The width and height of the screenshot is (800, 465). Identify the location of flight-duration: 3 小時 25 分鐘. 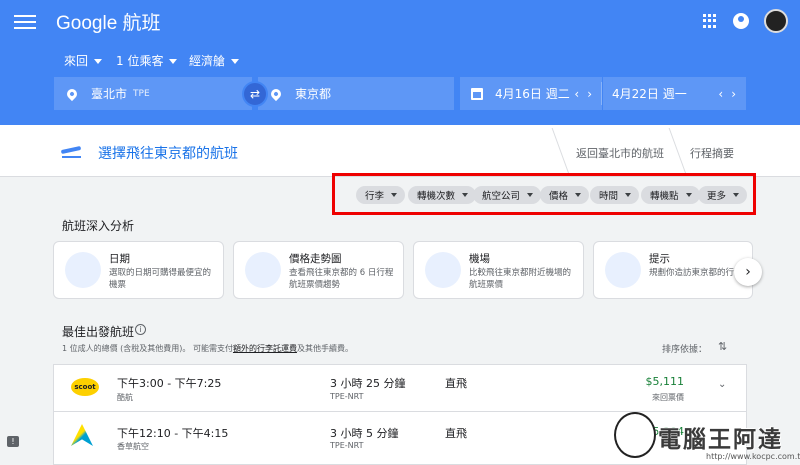
(368, 383).